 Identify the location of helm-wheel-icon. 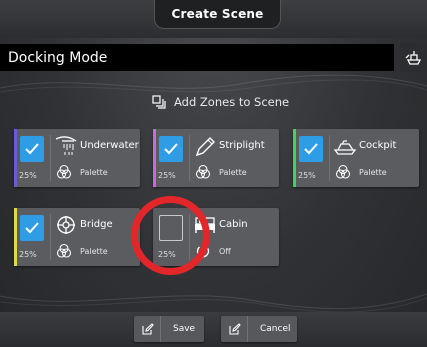
(66, 225).